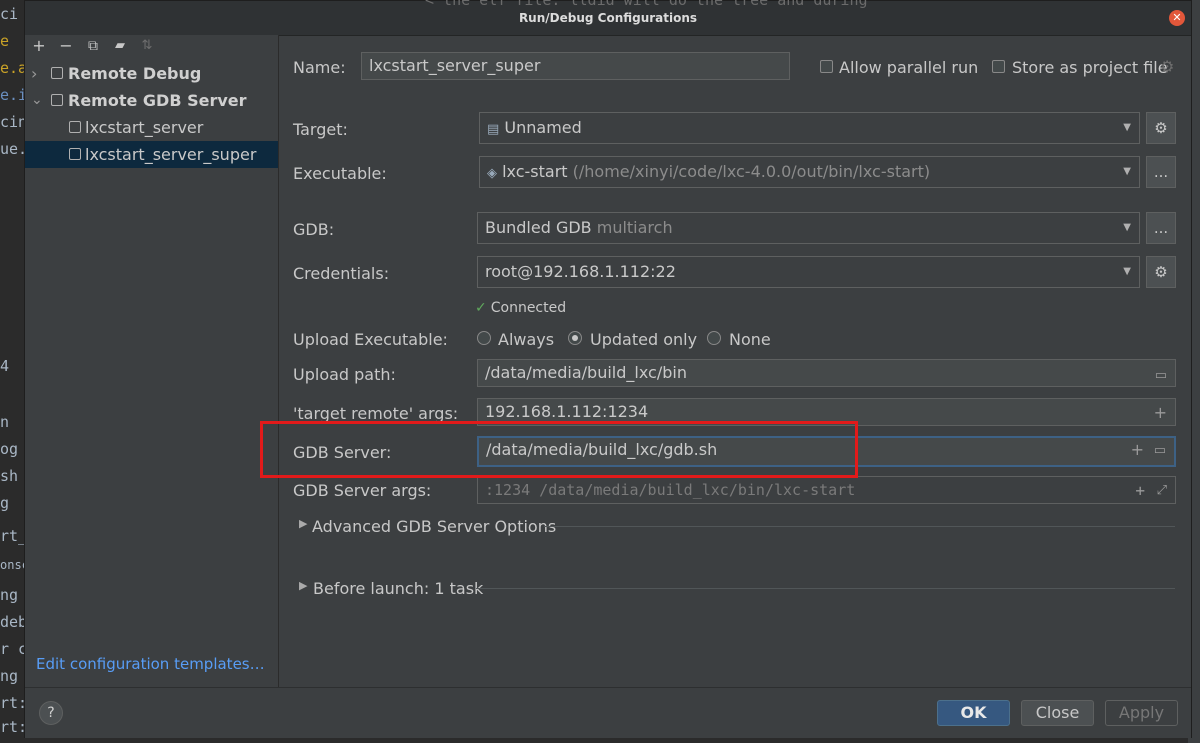 Image resolution: width=1200 pixels, height=743 pixels. What do you see at coordinates (120, 46) in the screenshot?
I see `folder-icon: ▰` at bounding box center [120, 46].